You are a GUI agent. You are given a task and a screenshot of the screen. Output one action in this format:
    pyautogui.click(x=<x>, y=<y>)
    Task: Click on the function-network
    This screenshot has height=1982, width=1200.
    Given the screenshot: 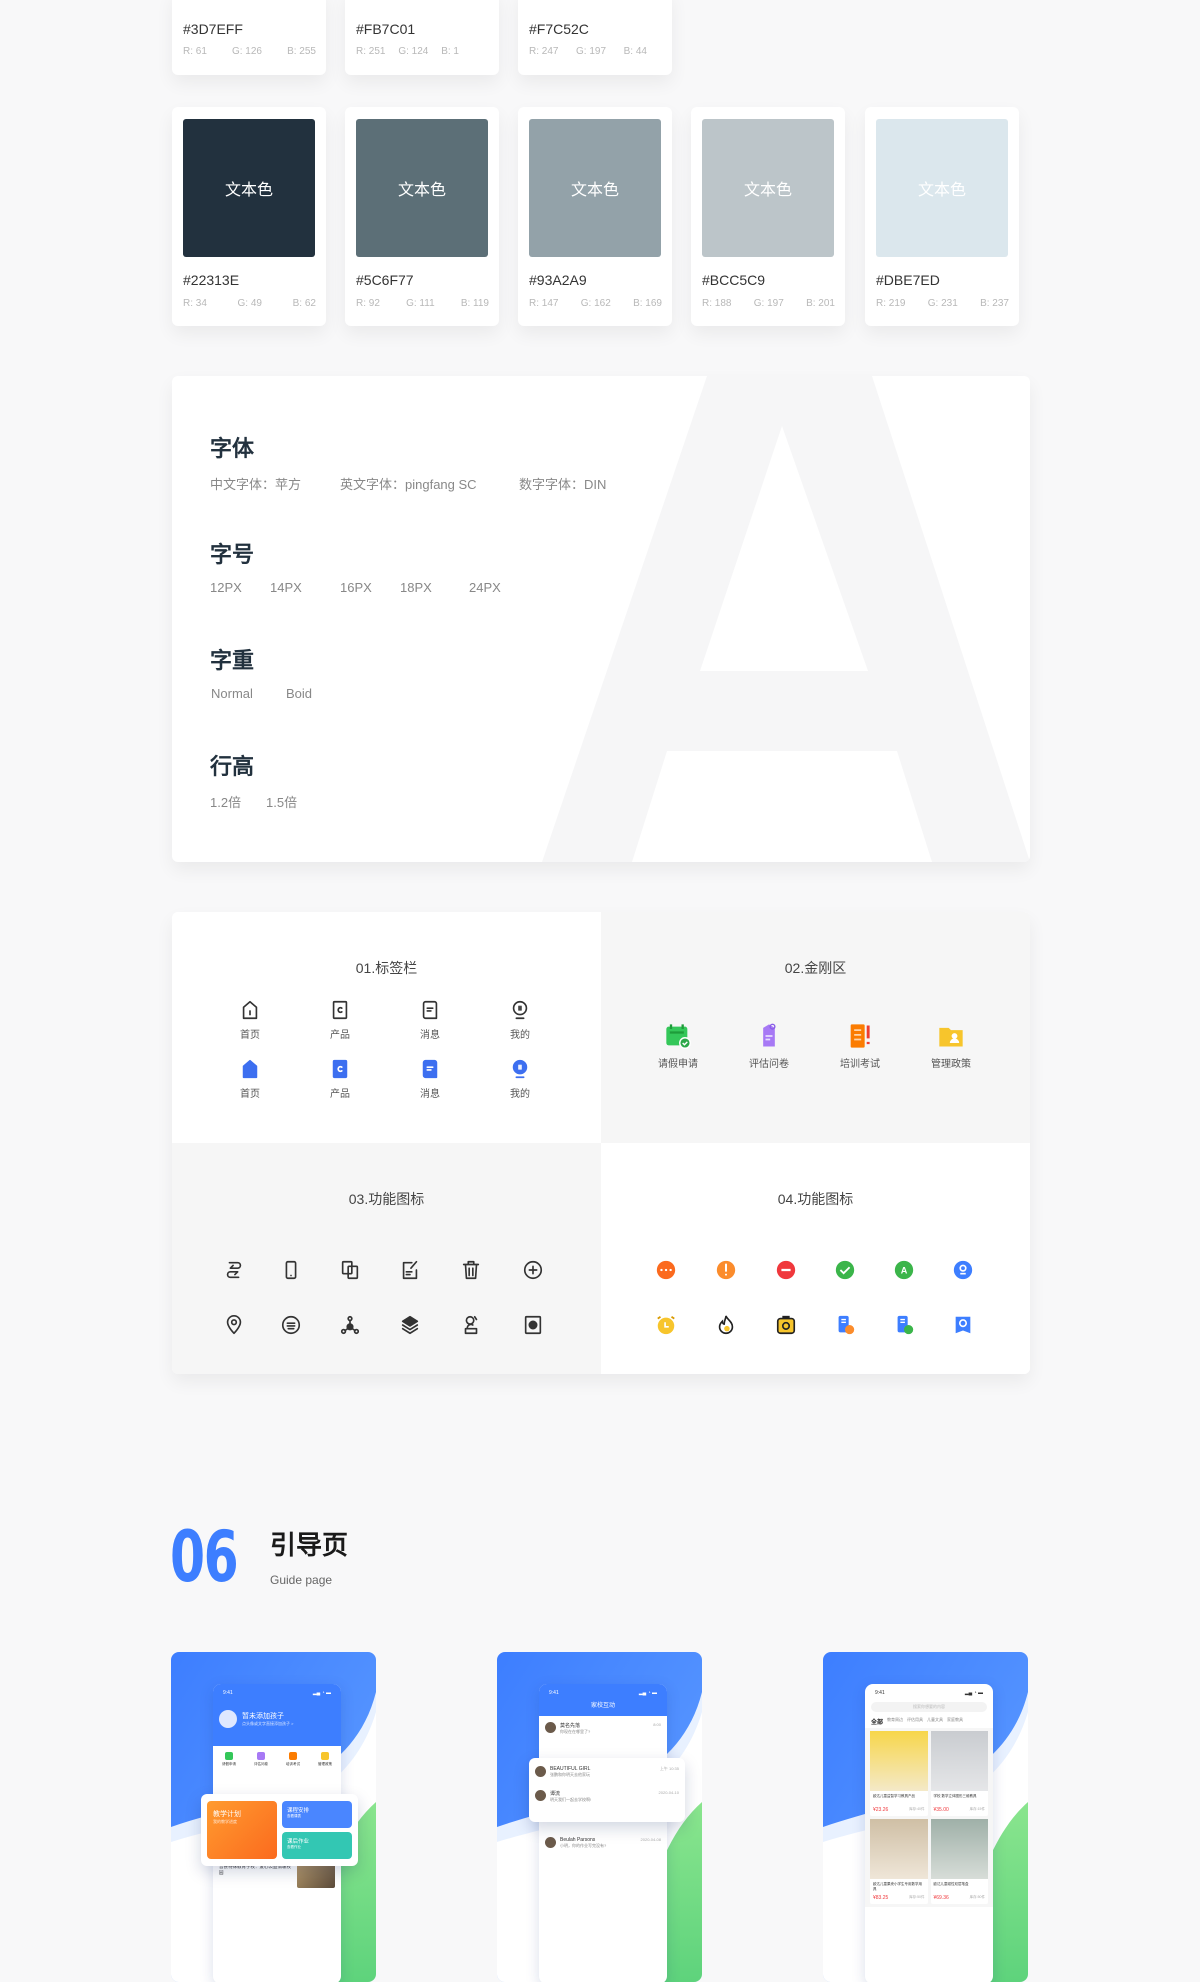 What is the action you would take?
    pyautogui.click(x=350, y=1325)
    